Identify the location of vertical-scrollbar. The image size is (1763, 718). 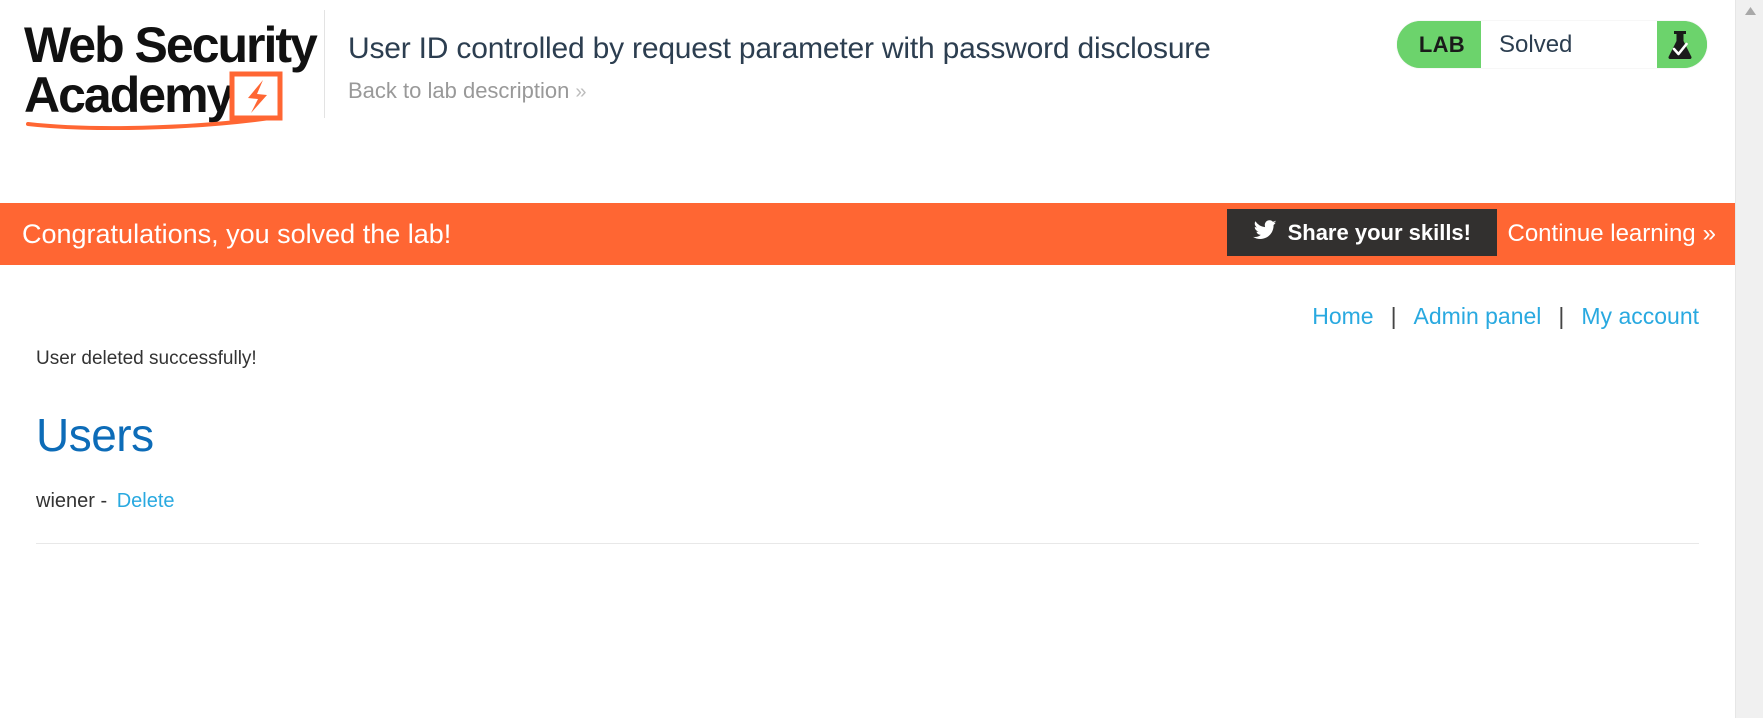
(1749, 359).